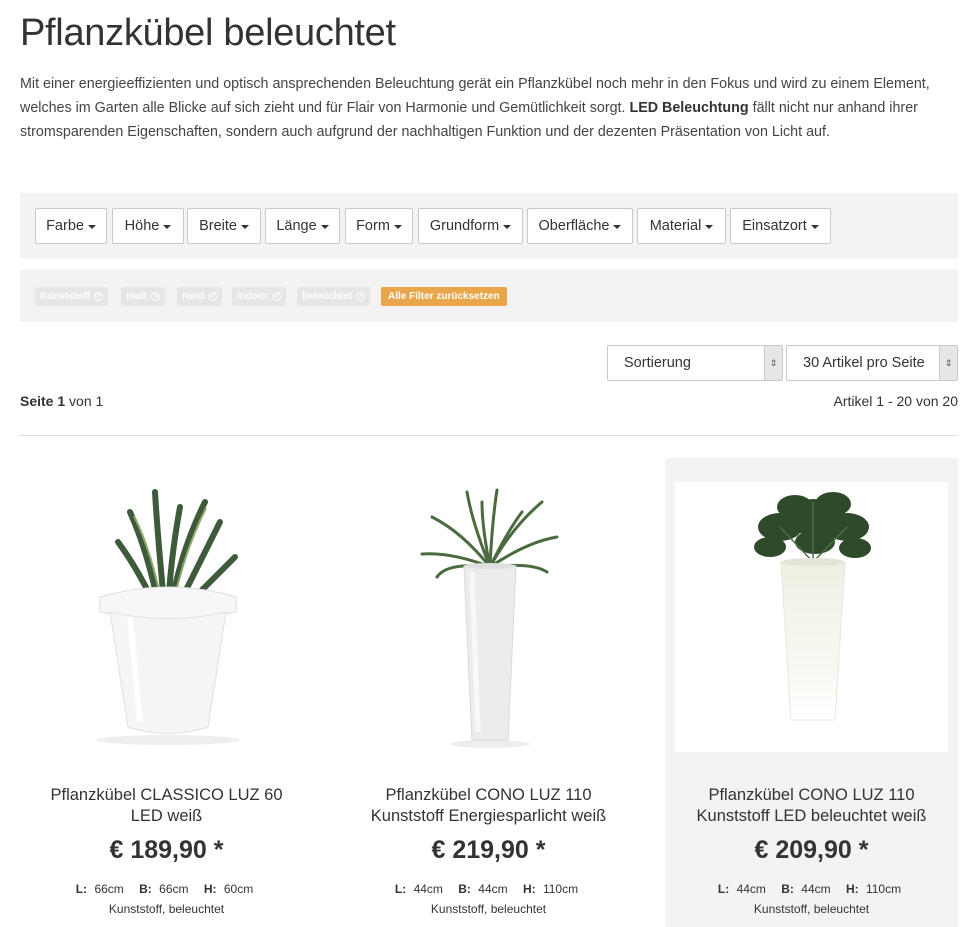  What do you see at coordinates (166, 850) in the screenshot?
I see `product-price: € 189,90 *` at bounding box center [166, 850].